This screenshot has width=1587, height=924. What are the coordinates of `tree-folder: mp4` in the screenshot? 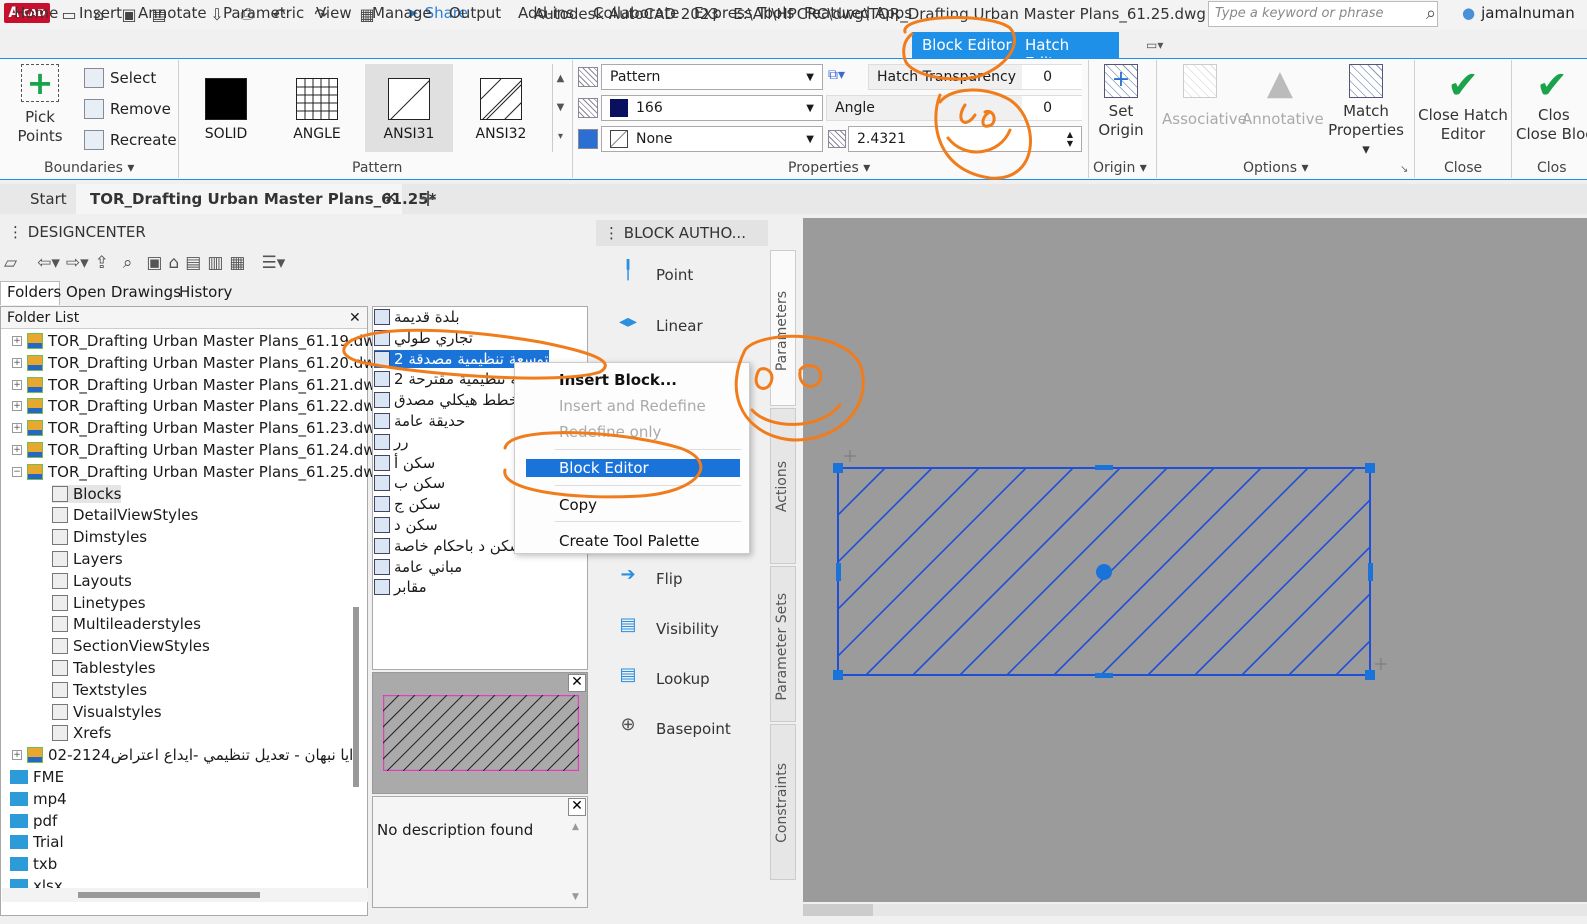 It's located at (38, 799).